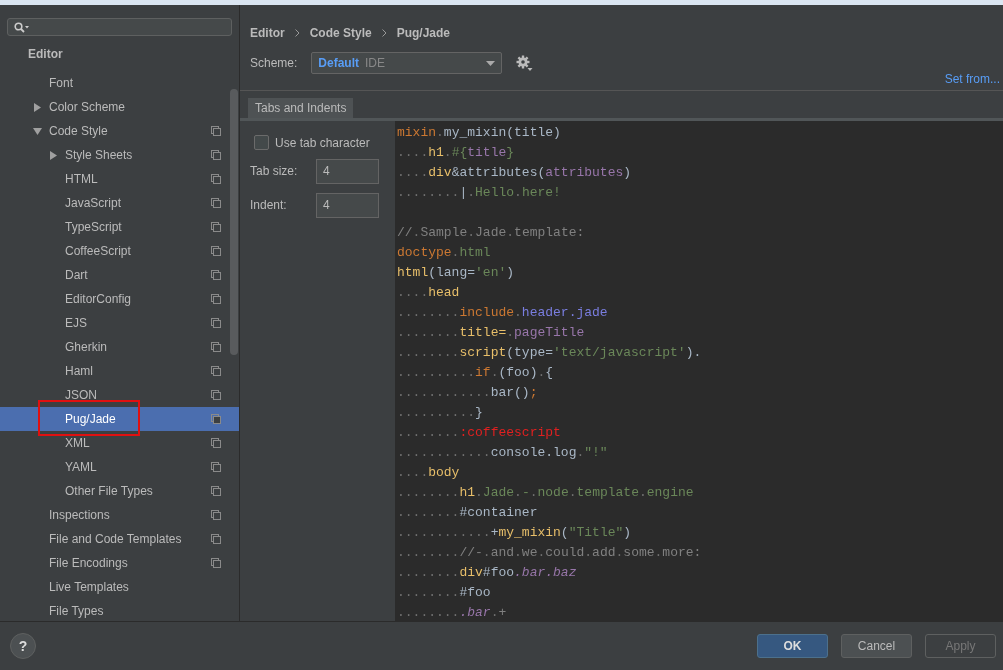  Describe the element at coordinates (119, 155) in the screenshot. I see `tree-item: Style Sheets` at that location.